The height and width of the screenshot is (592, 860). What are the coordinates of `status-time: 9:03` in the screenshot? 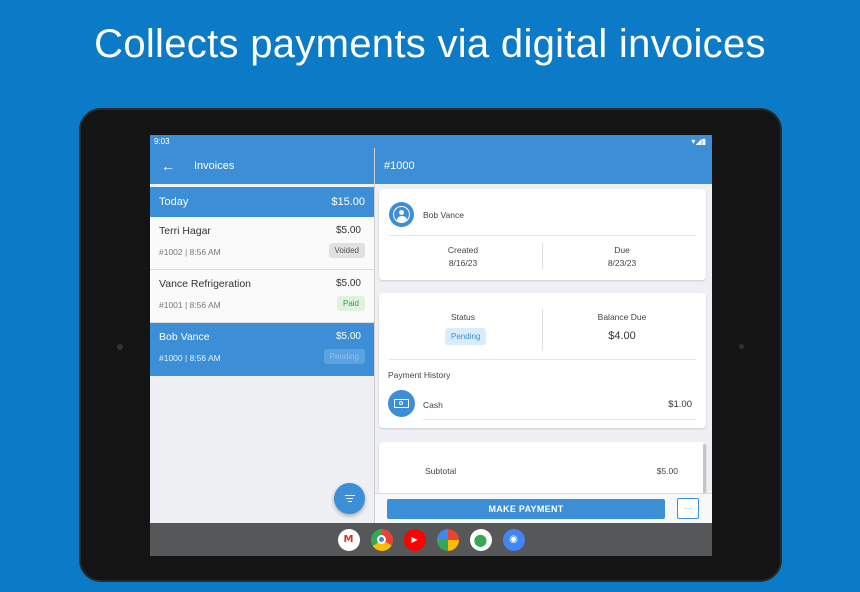 It's located at (162, 141).